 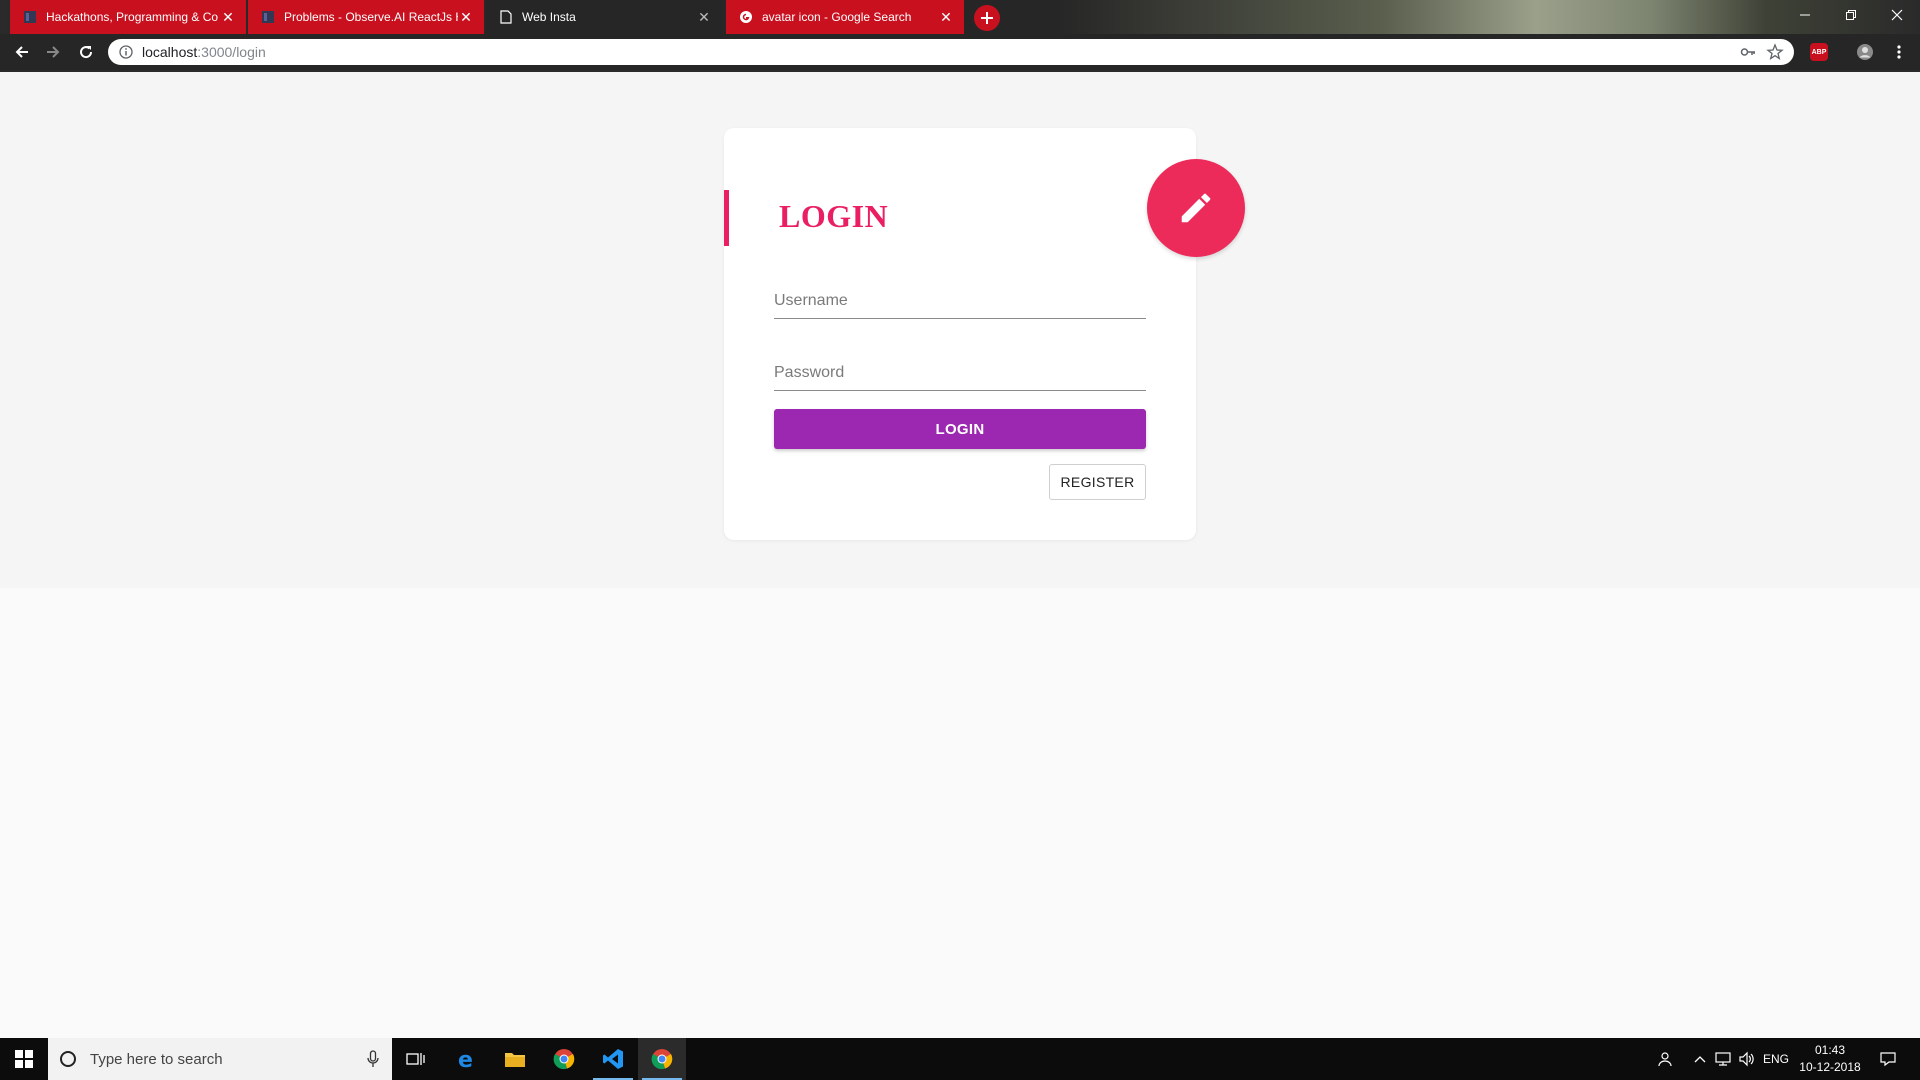 I want to click on speaker-icon, so click(x=1746, y=1059).